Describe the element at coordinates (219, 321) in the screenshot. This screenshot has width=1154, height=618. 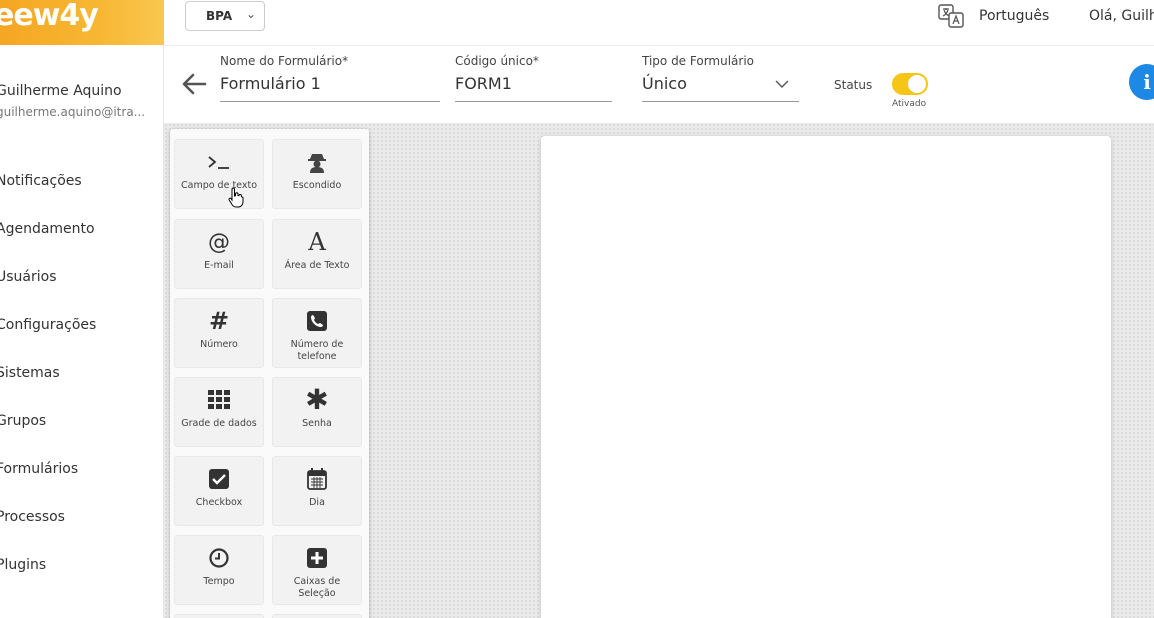
I see `hash-icon: #` at that location.